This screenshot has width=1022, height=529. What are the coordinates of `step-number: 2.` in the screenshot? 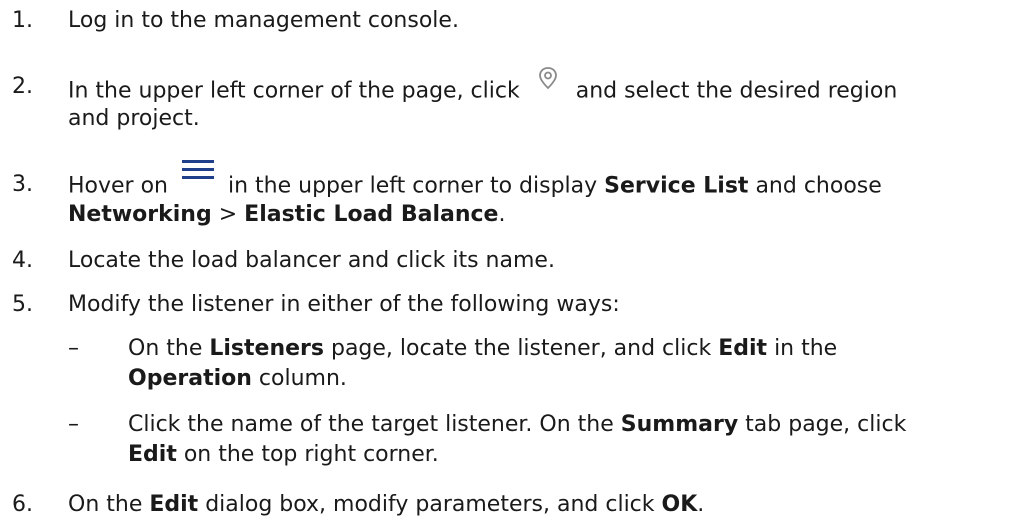 It's located at (22, 86).